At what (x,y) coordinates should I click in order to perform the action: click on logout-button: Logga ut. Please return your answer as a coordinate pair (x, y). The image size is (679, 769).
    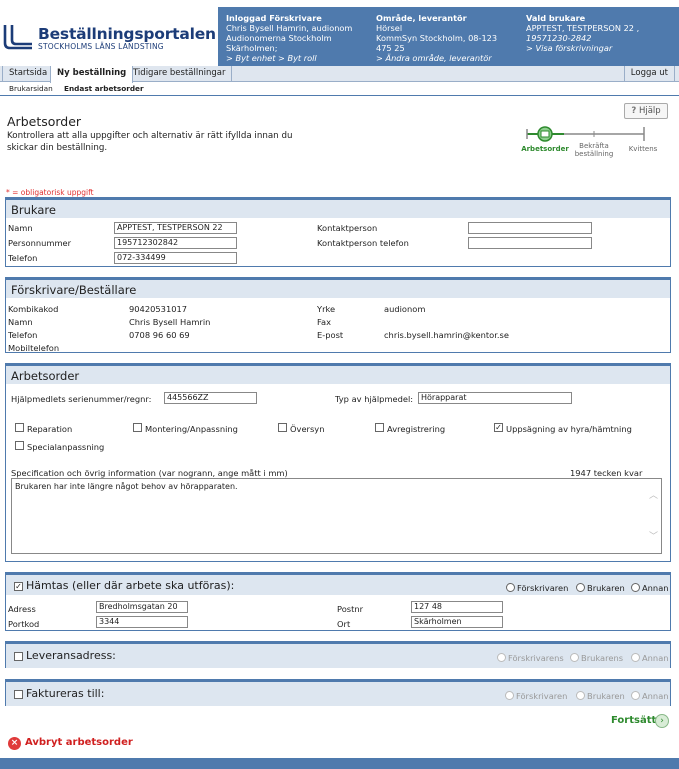
    Looking at the image, I should click on (649, 74).